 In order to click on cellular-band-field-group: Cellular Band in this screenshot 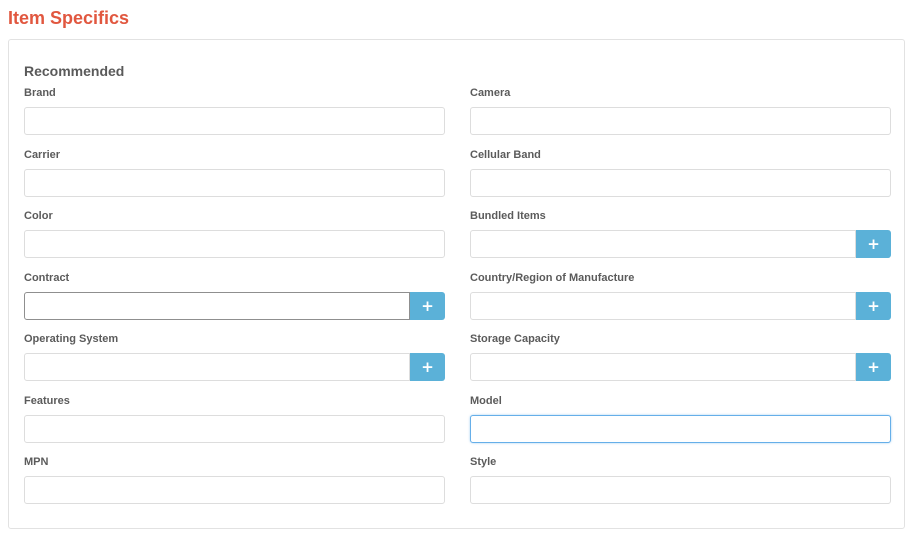, I will do `click(680, 172)`.